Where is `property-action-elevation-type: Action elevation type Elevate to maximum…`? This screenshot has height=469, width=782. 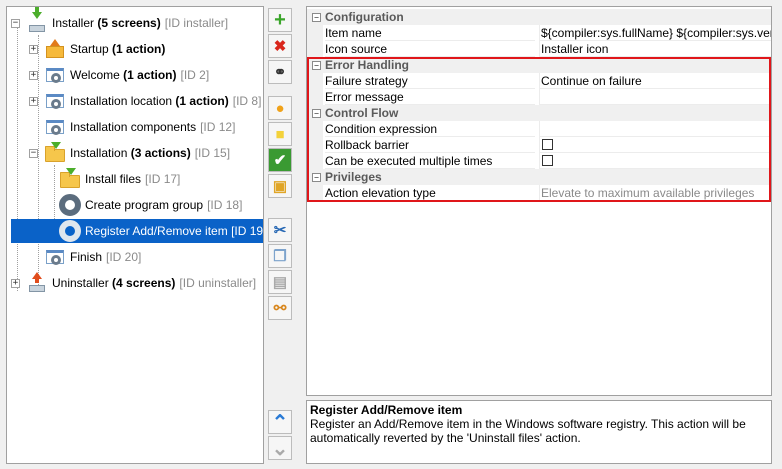
property-action-elevation-type: Action elevation type Elevate to maximum… is located at coordinates (539, 193).